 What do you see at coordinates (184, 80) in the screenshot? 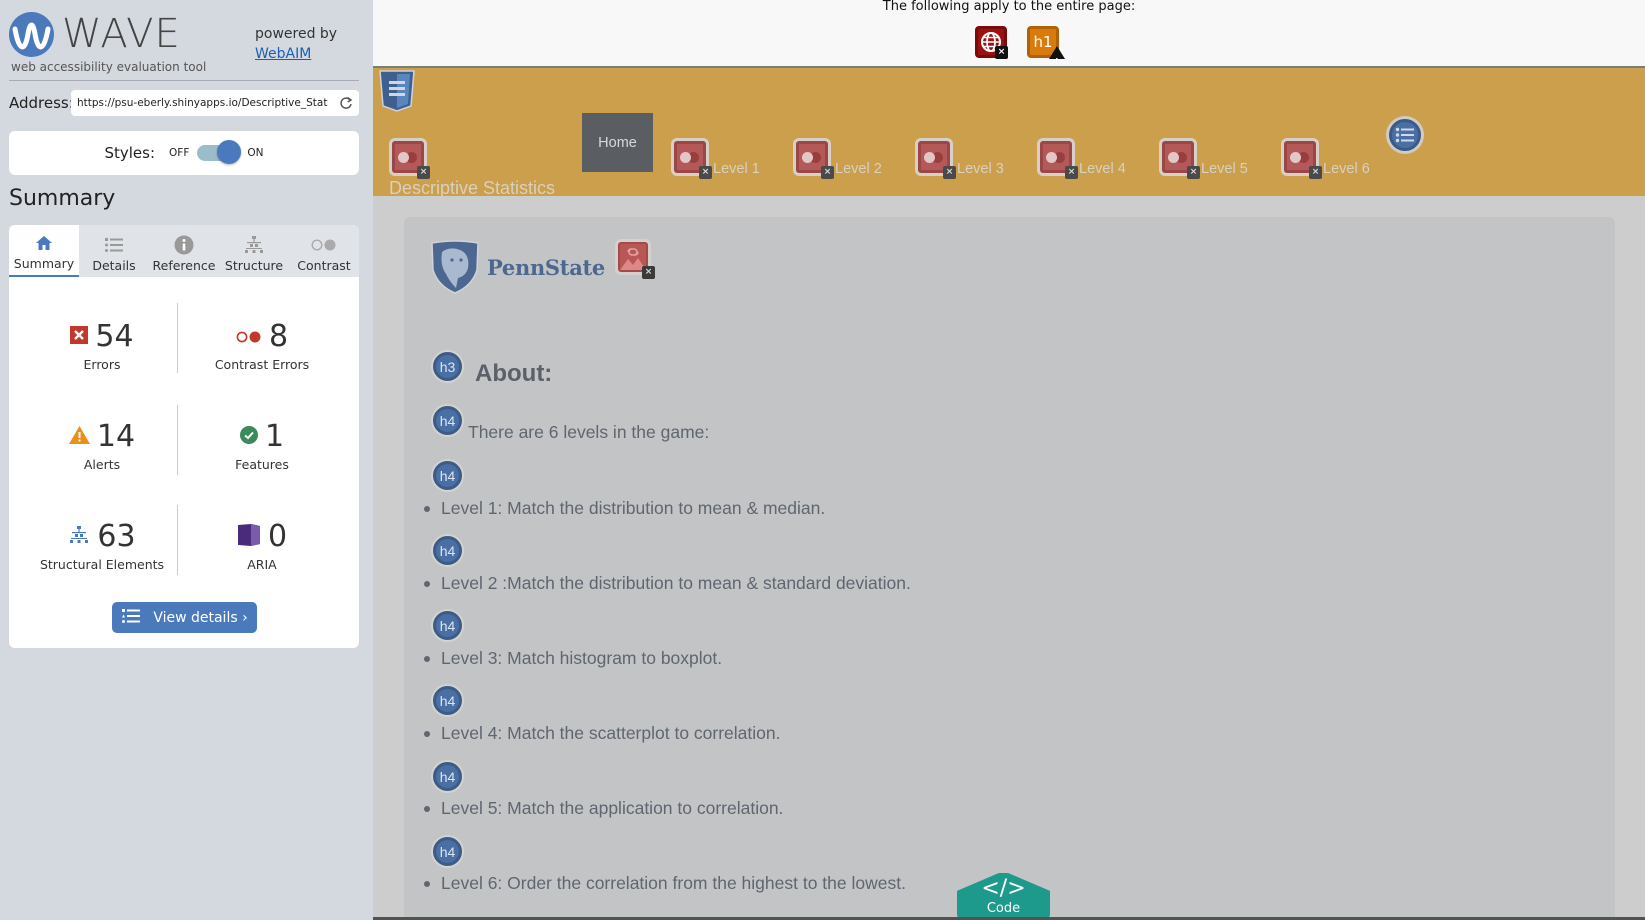
I see `divider` at bounding box center [184, 80].